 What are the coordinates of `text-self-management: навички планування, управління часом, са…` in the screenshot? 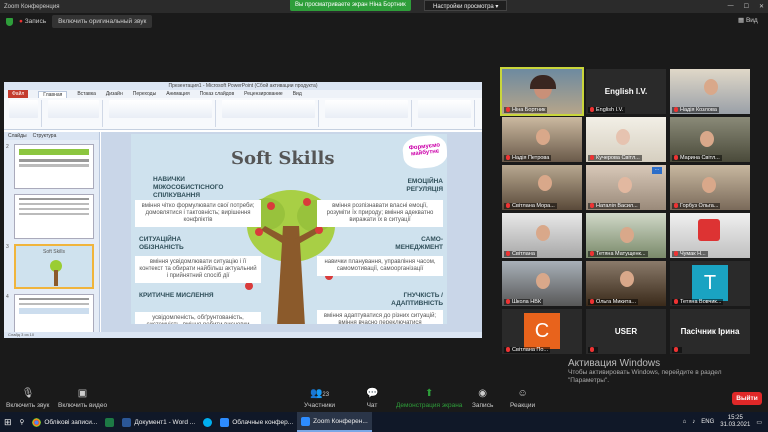 It's located at (380, 266).